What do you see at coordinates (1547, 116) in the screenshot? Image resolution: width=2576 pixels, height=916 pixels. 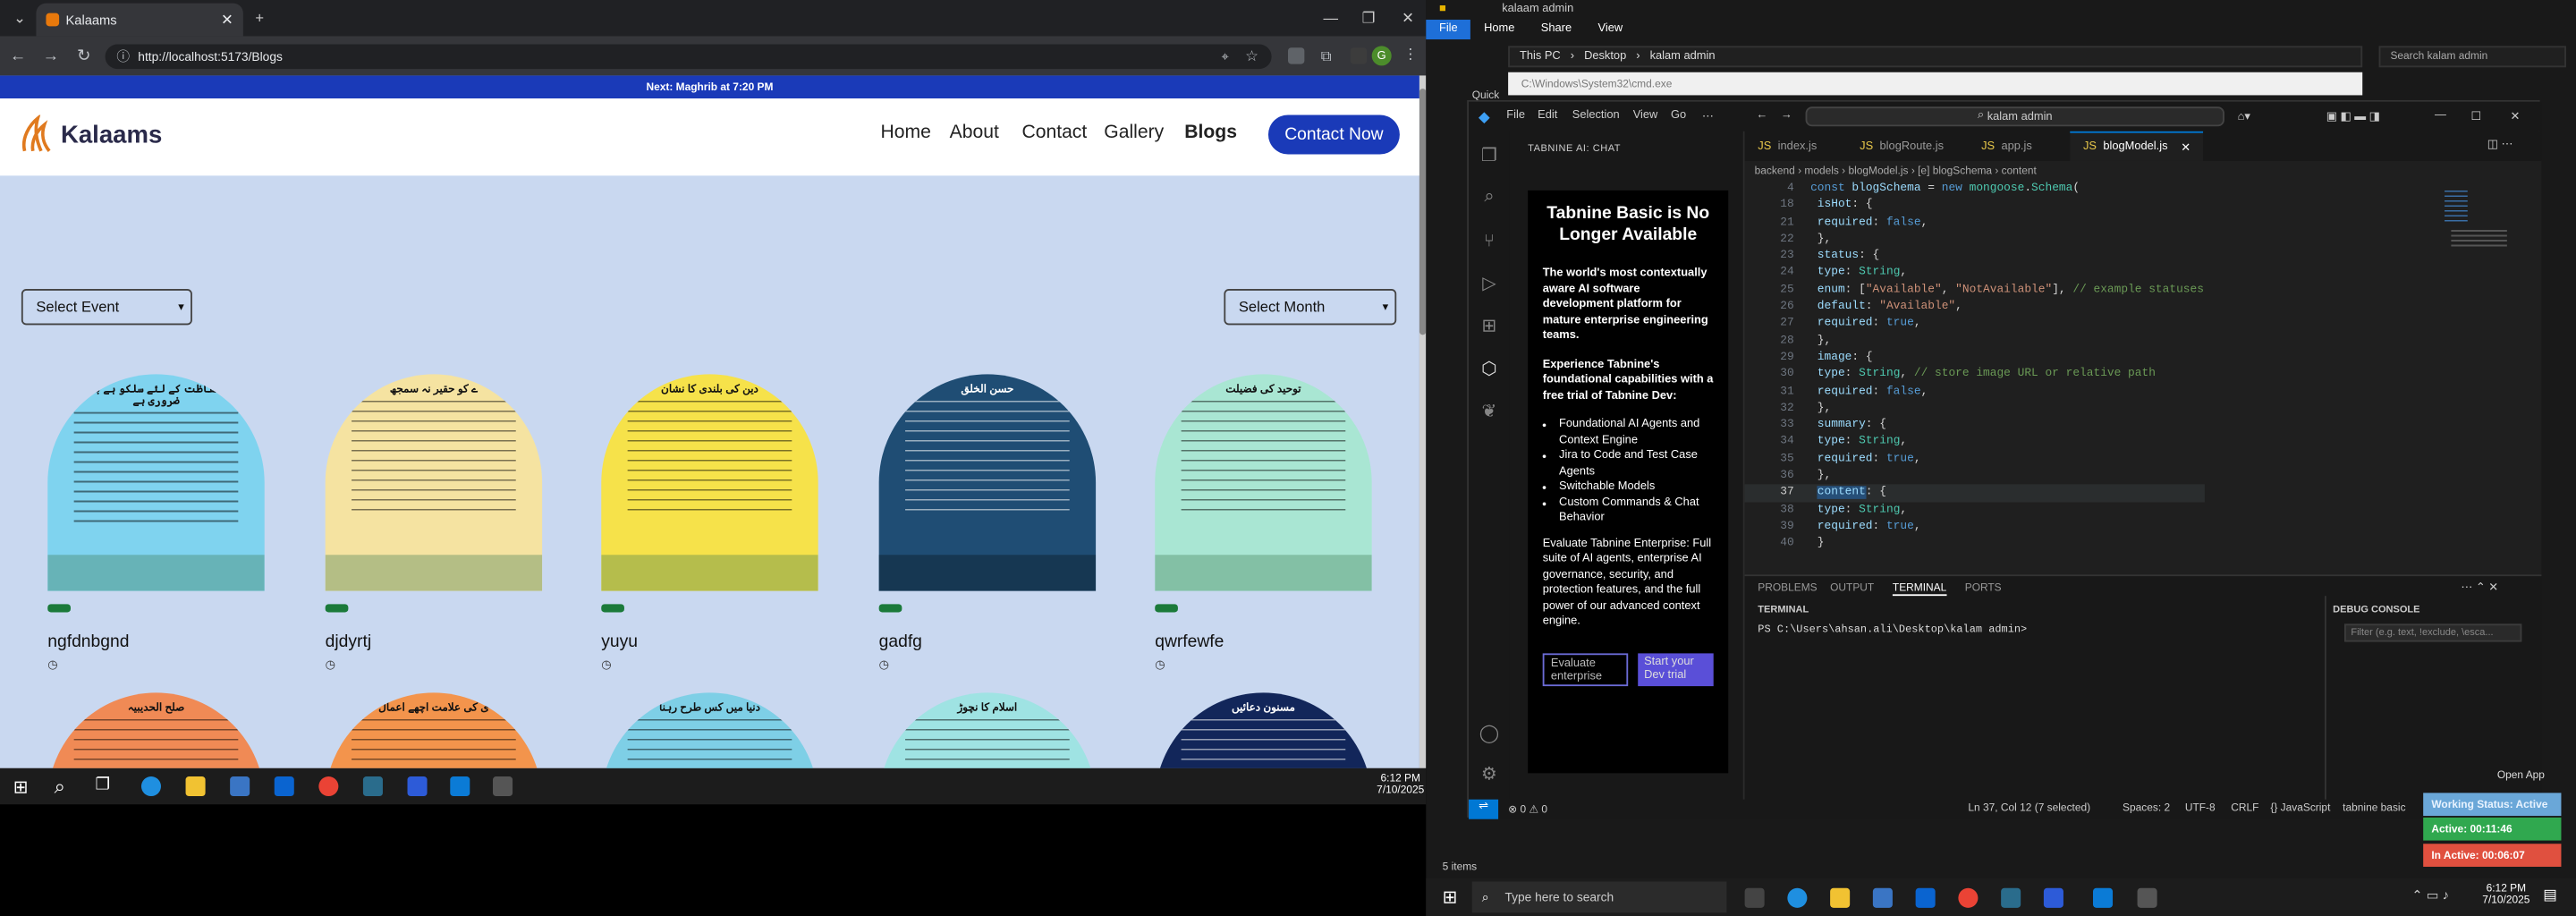 I see `menu-edit: Edit` at bounding box center [1547, 116].